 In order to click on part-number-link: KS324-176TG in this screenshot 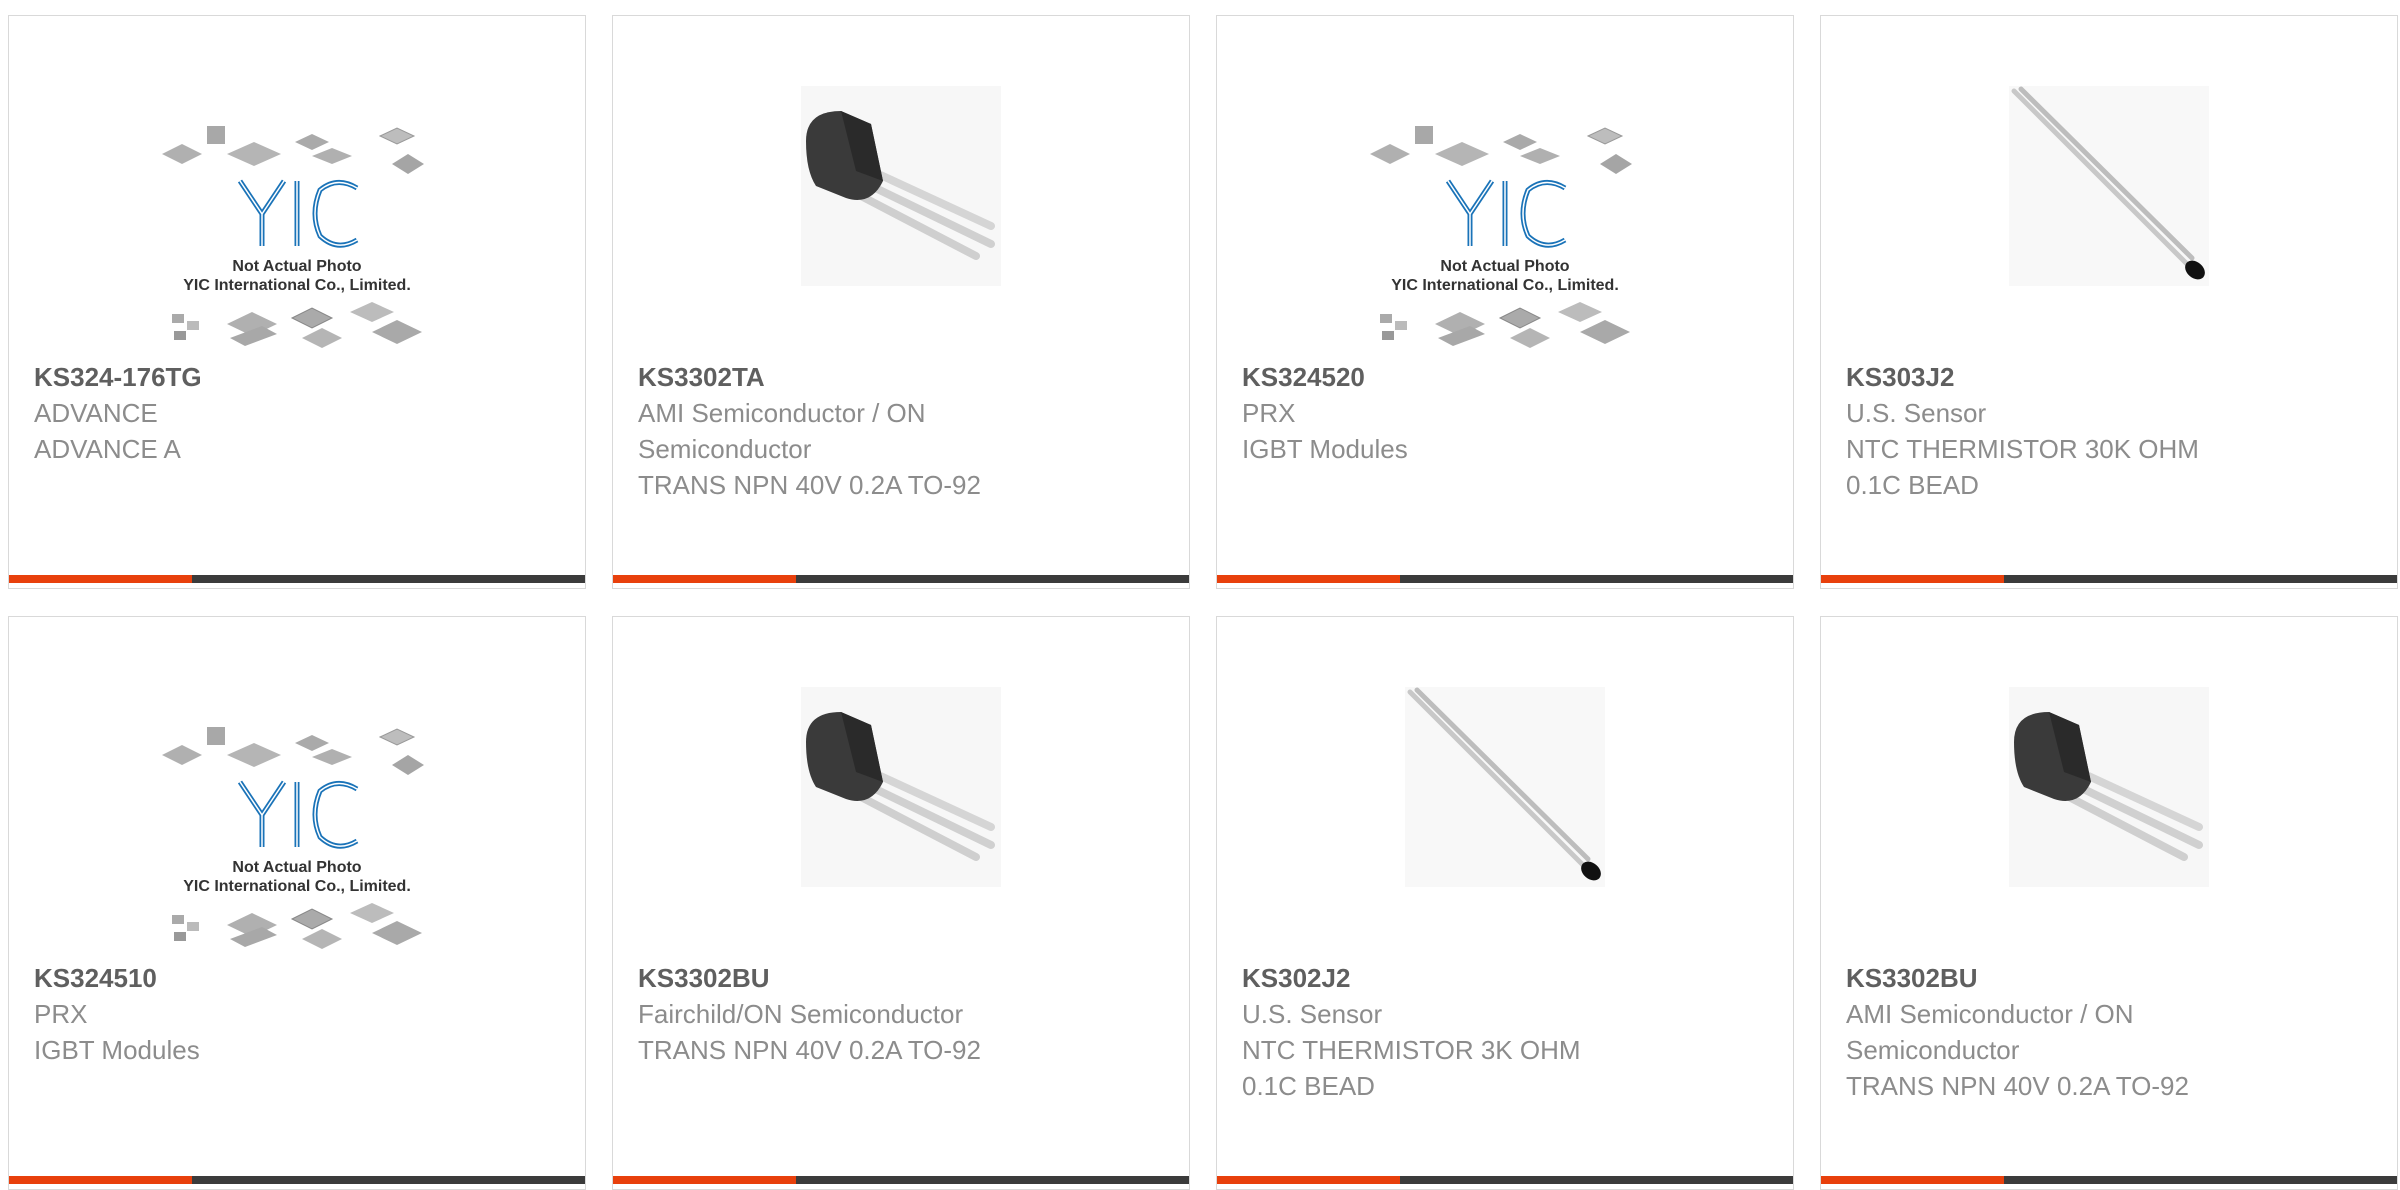, I will do `click(299, 377)`.